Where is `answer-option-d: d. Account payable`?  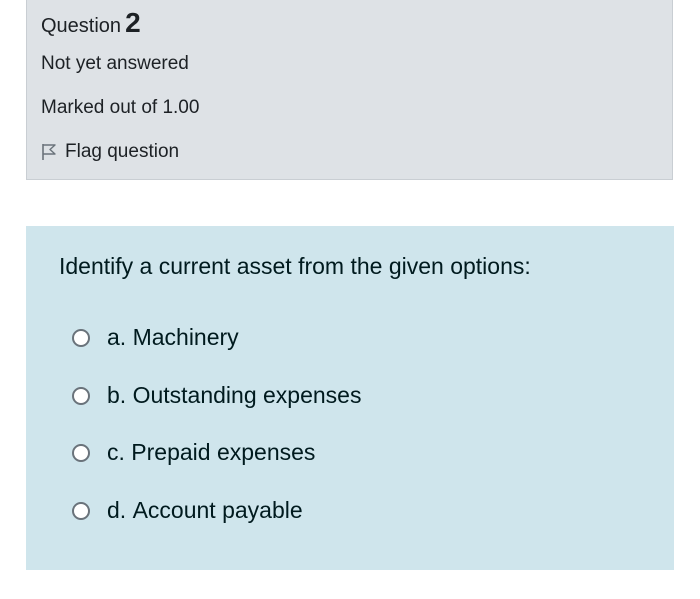 answer-option-d: d. Account payable is located at coordinates (187, 510).